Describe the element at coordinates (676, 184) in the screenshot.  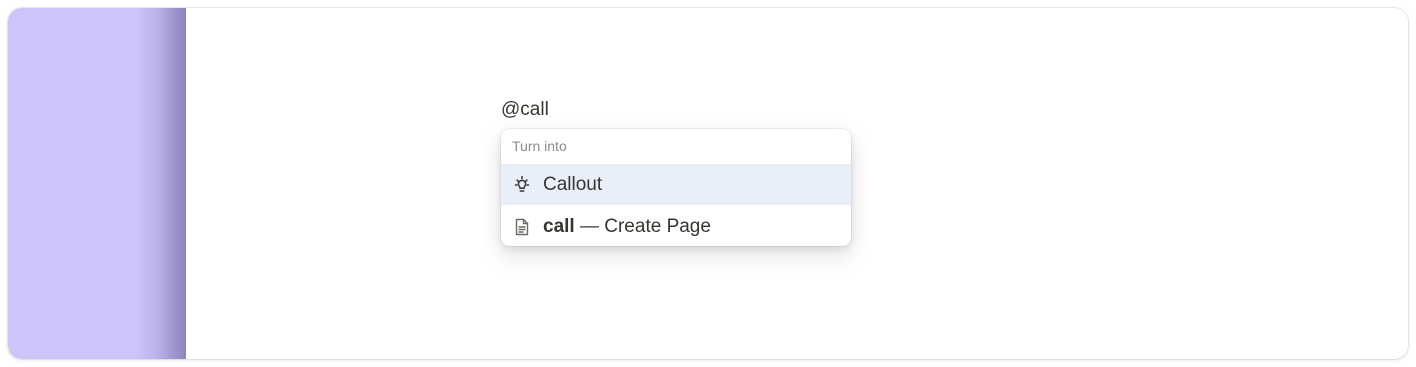
I see `menu-item-callout: Callout` at that location.